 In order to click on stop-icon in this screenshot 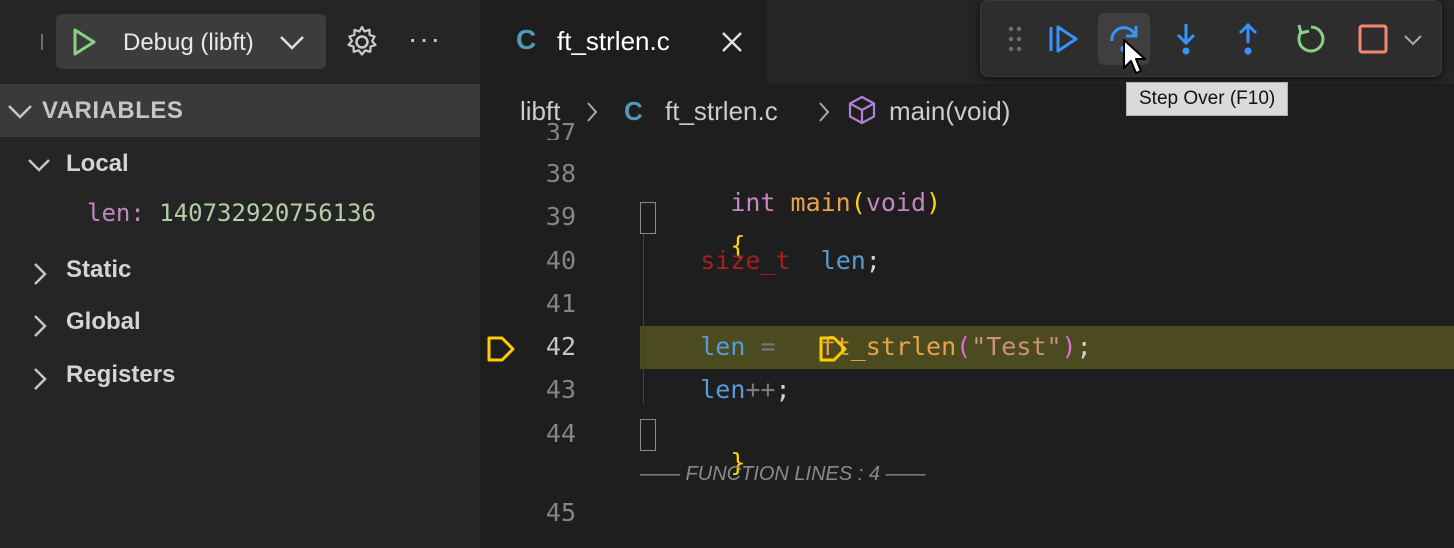, I will do `click(1373, 39)`.